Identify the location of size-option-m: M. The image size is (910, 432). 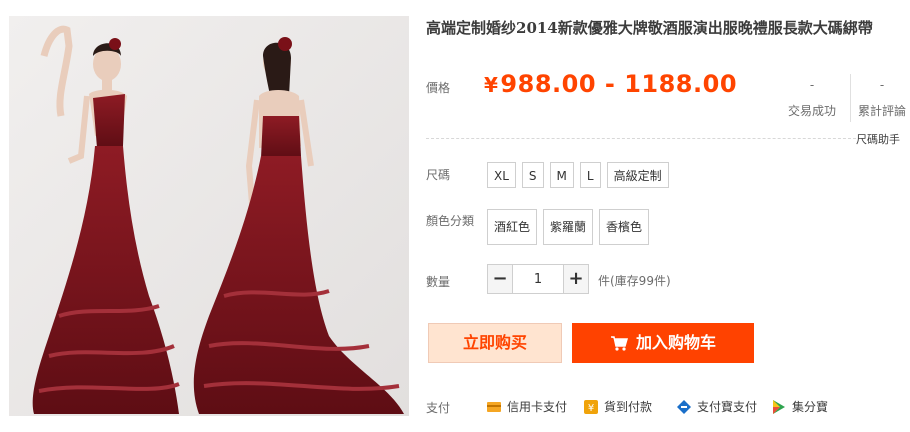
(561, 175).